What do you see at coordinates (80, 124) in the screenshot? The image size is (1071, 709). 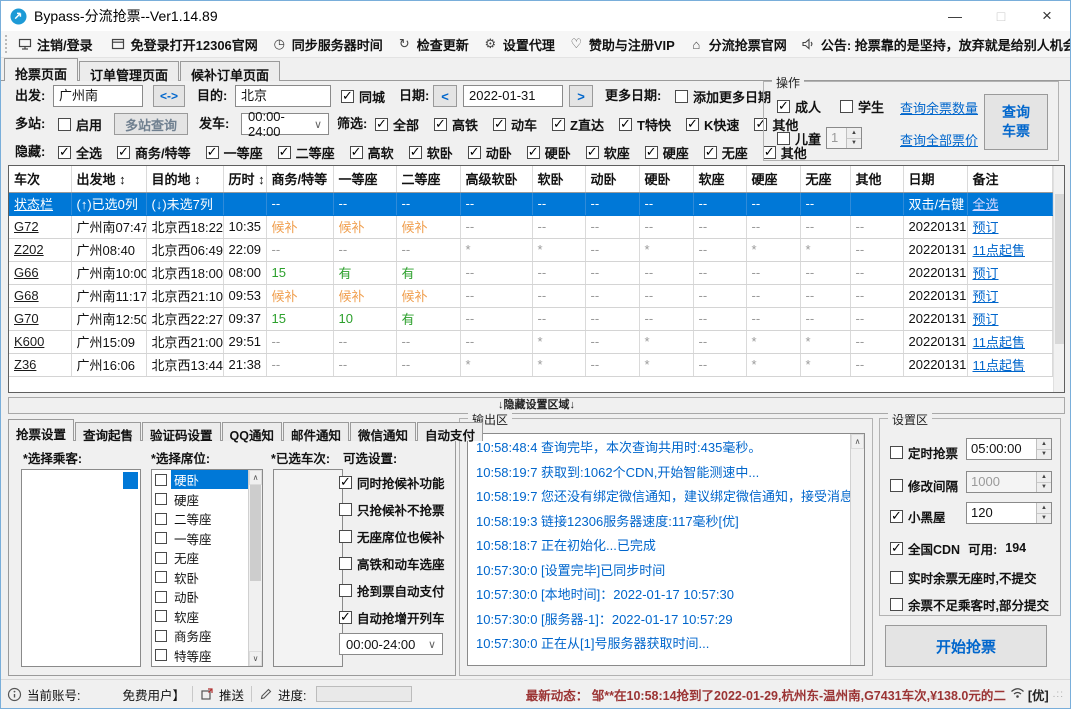 I see `multi-enable-checkbox: 启用` at bounding box center [80, 124].